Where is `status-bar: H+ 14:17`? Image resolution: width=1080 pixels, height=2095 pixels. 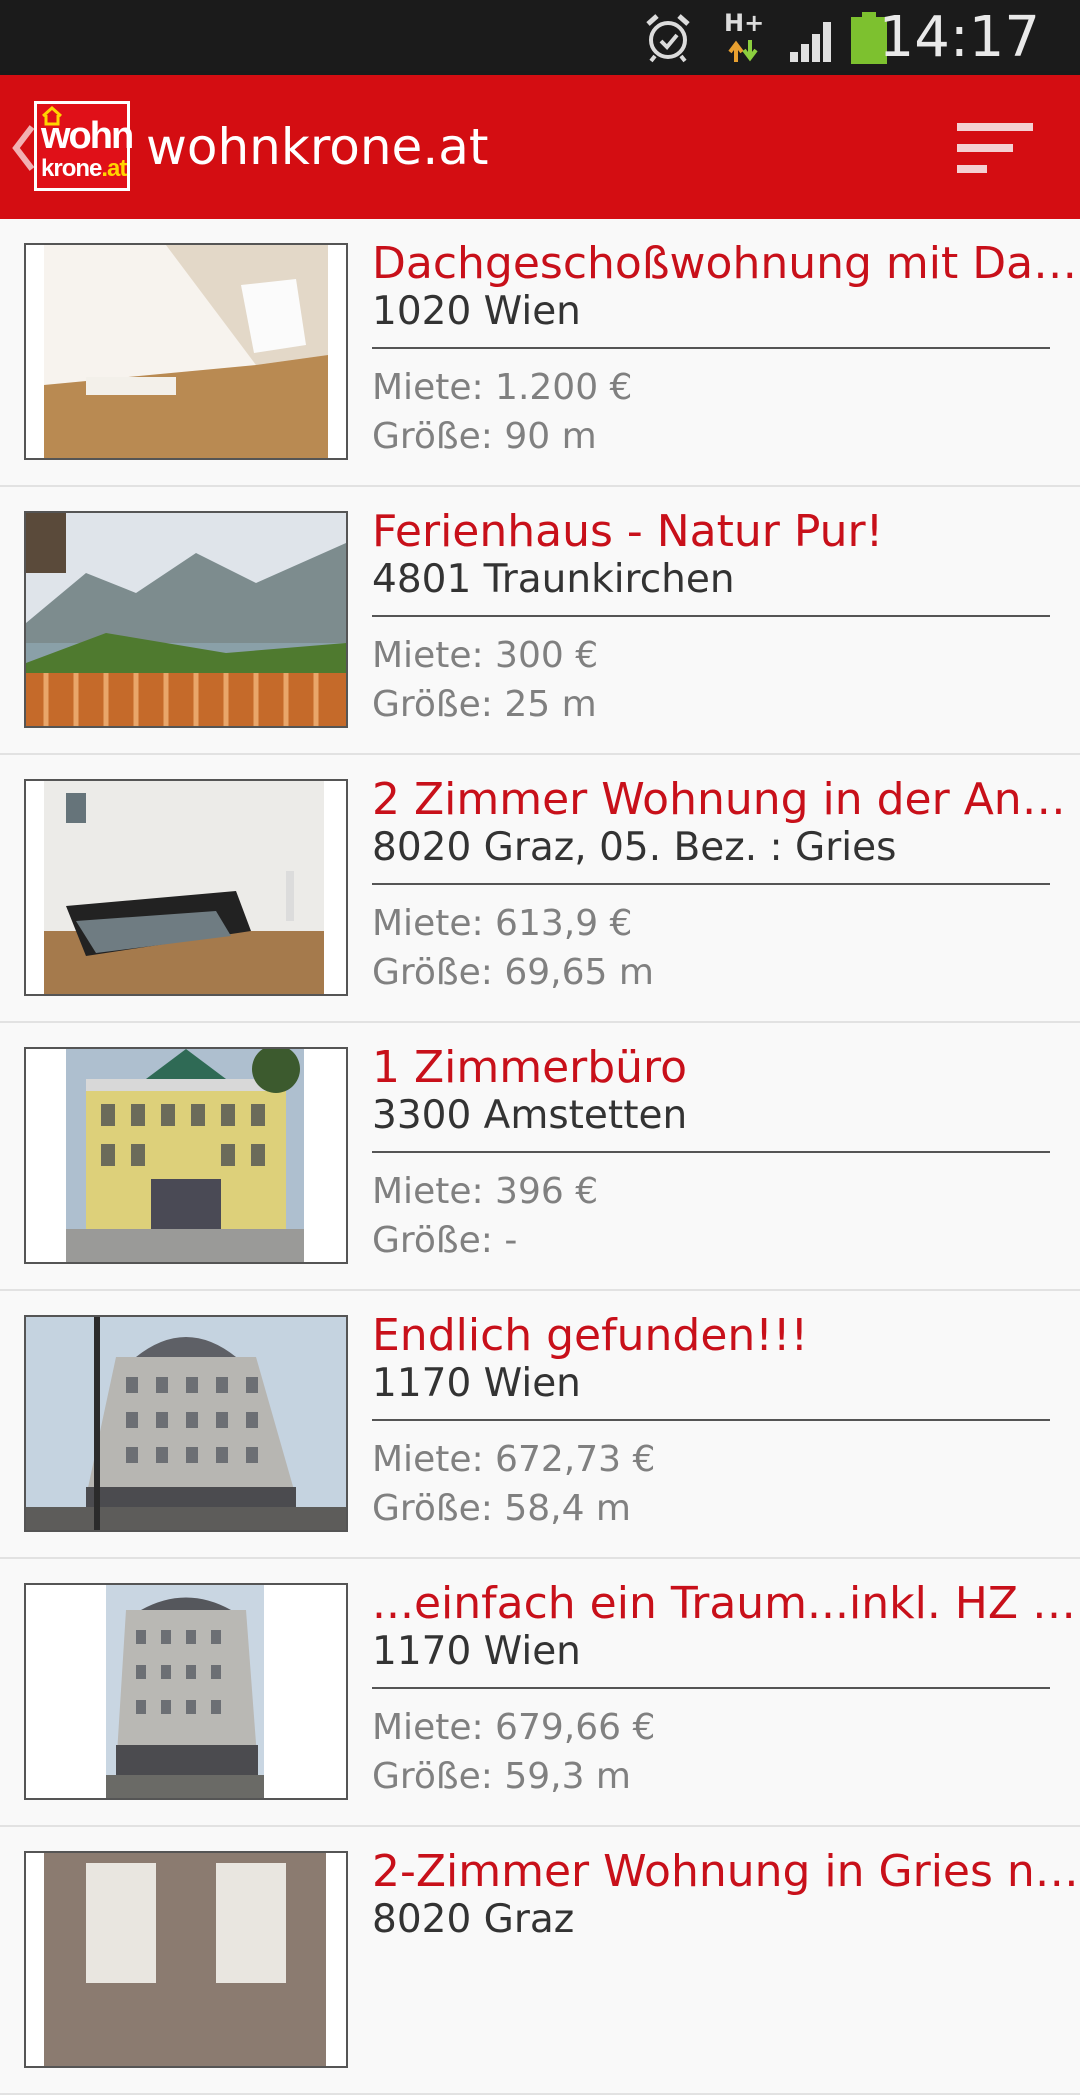
status-bar: H+ 14:17 is located at coordinates (540, 37).